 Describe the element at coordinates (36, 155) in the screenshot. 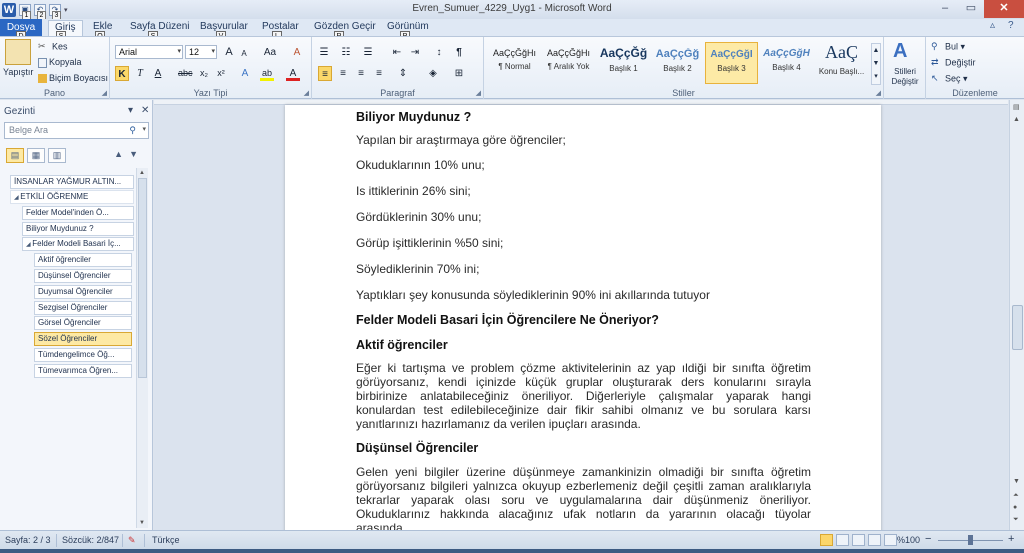

I see `tab-pages-icon: ▦` at that location.